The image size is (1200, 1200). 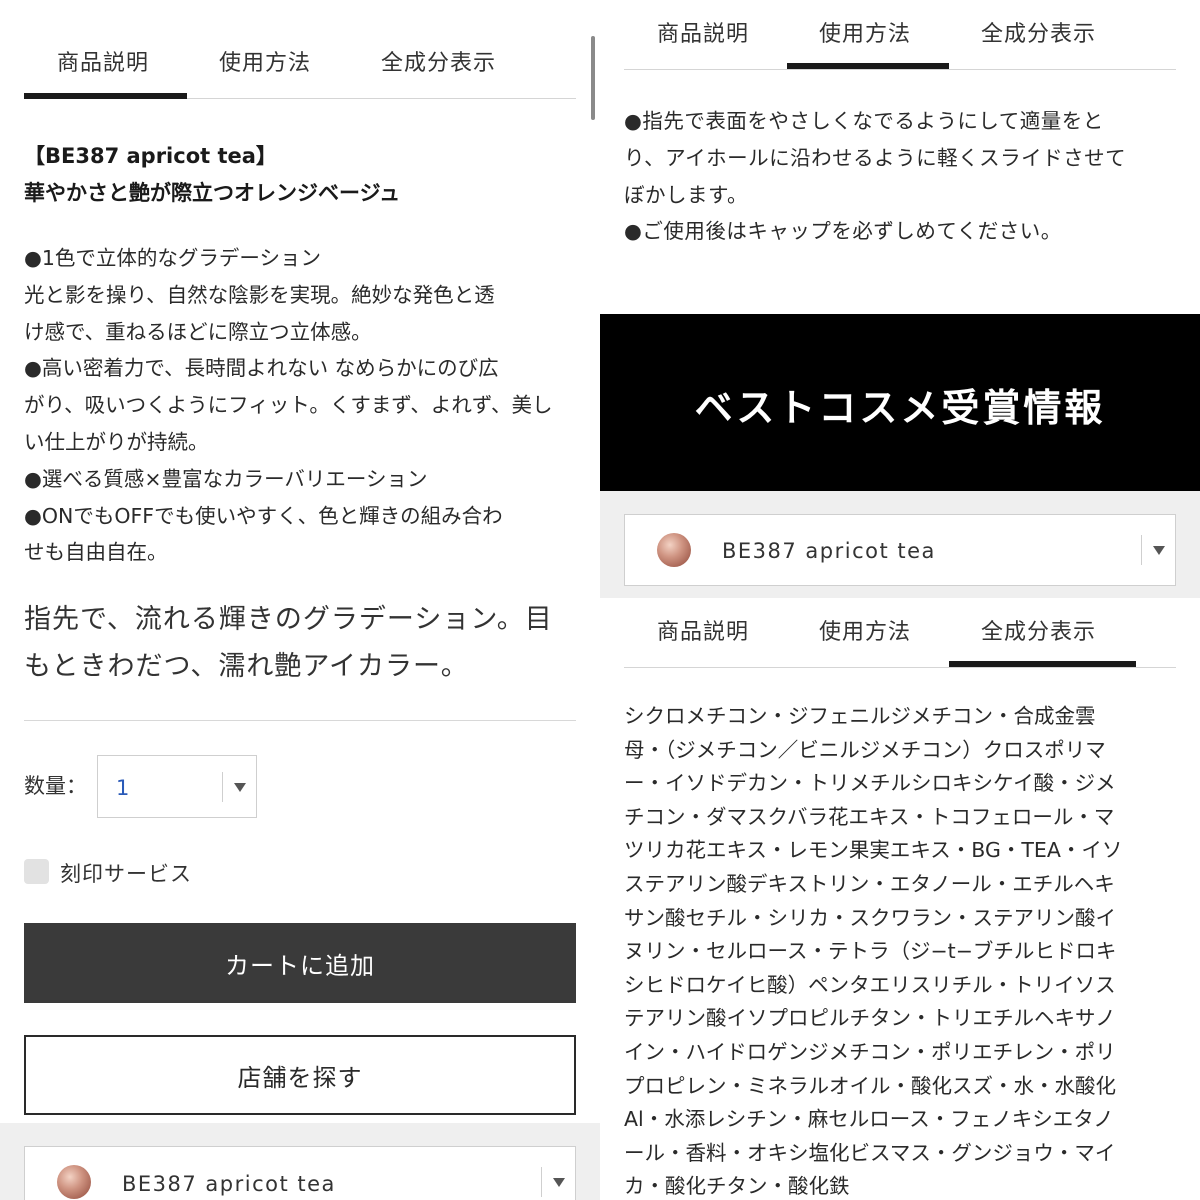 What do you see at coordinates (116, 441) in the screenshot?
I see `description-line: い仕上がりが持続。` at bounding box center [116, 441].